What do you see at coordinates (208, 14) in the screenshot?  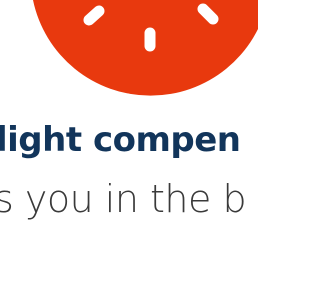 I see `sun-ray-right` at bounding box center [208, 14].